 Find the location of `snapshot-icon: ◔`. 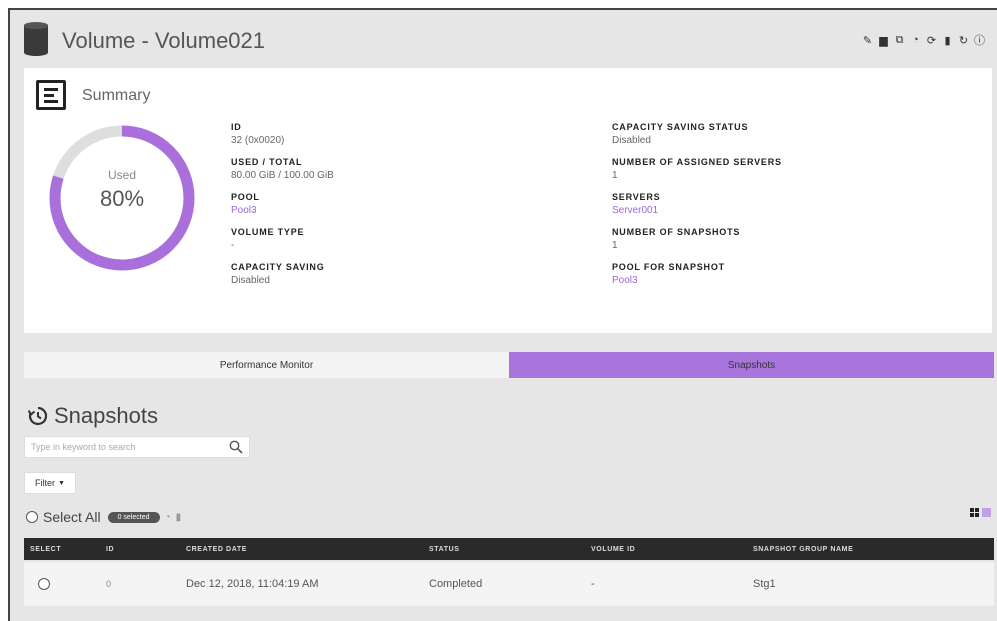

snapshot-icon: ◔ is located at coordinates (915, 40).